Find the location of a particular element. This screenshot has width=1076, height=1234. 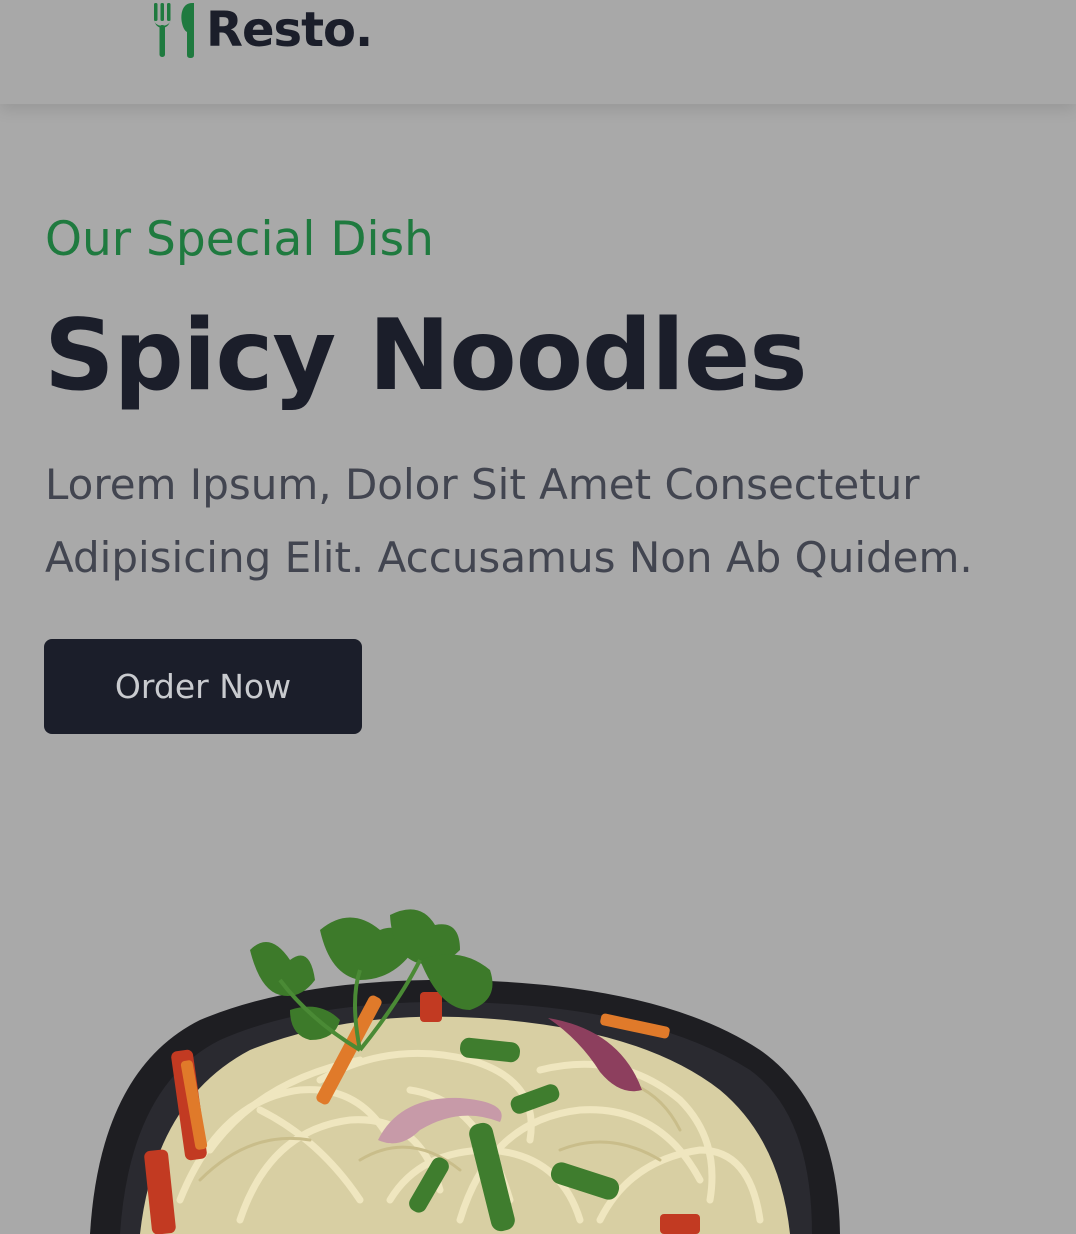

hero-title: Spicy Noodles is located at coordinates (426, 356).